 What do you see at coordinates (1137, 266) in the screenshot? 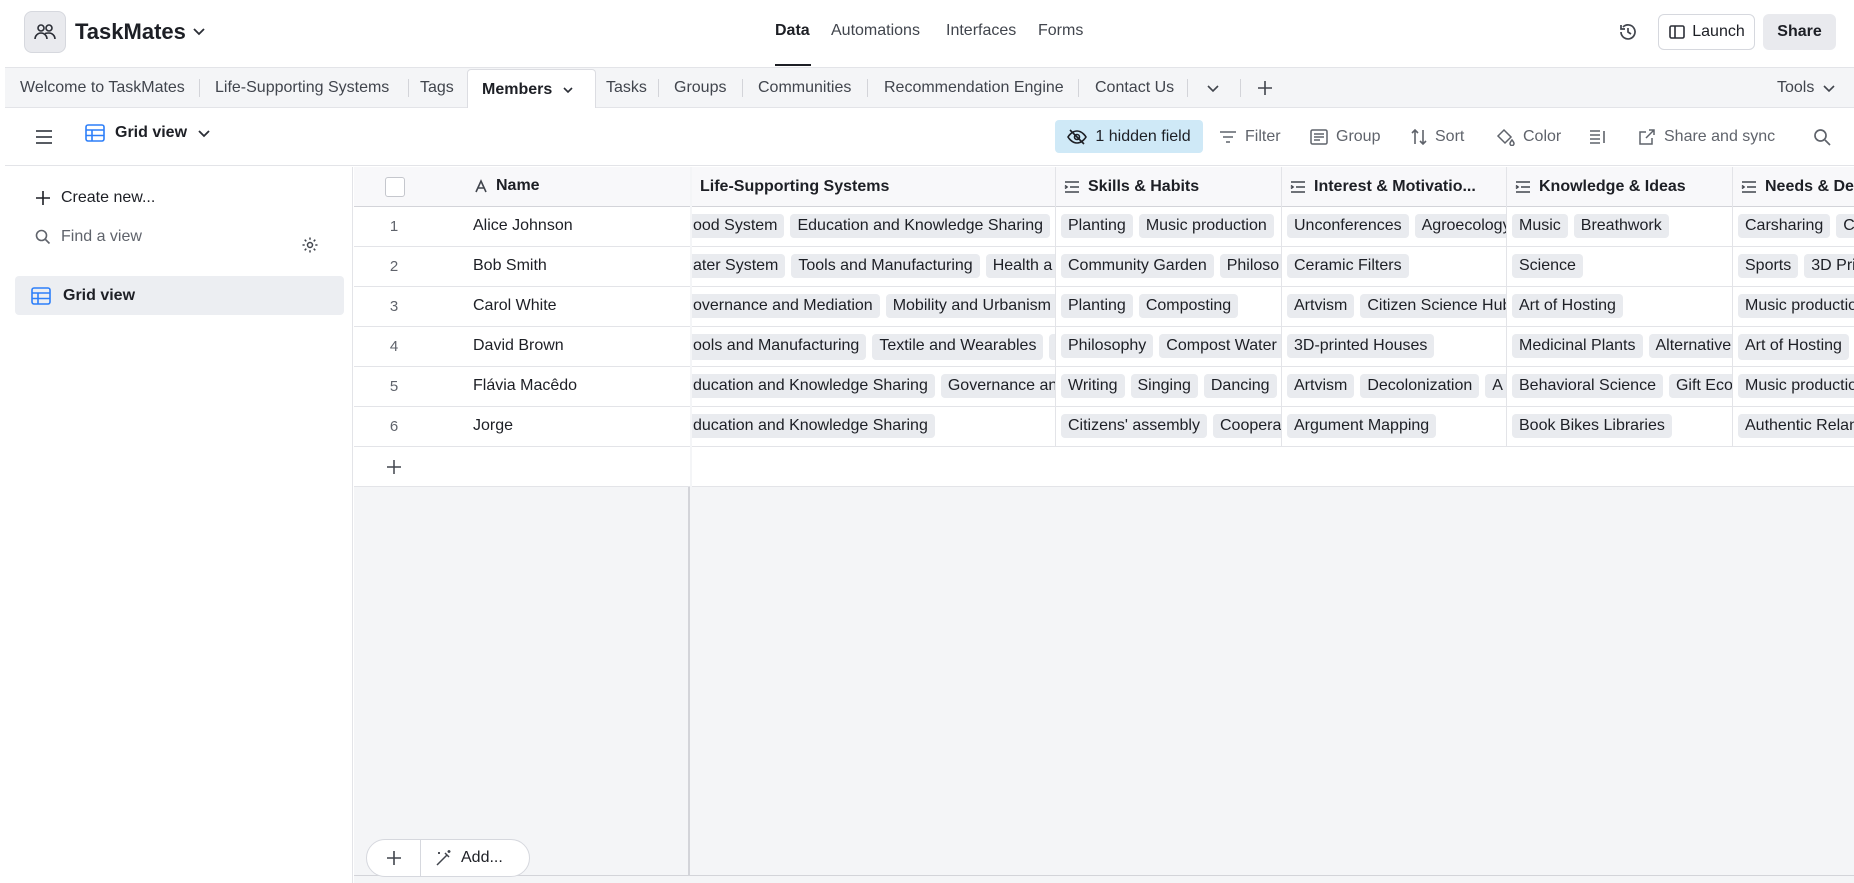
I see `tag-pill: Community Garden` at bounding box center [1137, 266].